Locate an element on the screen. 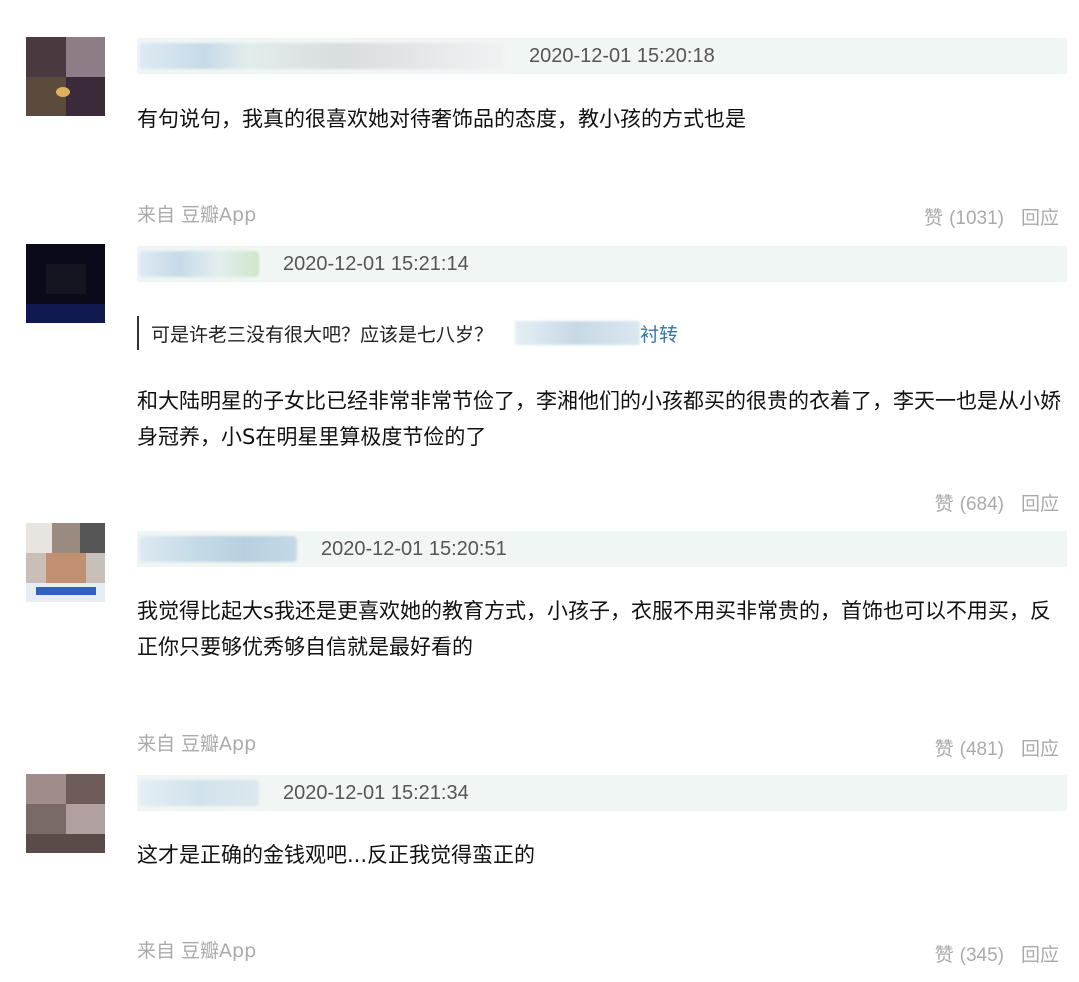 The image size is (1079, 982). comment-text: 这才是正确的金钱观吧...反正我觉得蛮正的 is located at coordinates (336, 855).